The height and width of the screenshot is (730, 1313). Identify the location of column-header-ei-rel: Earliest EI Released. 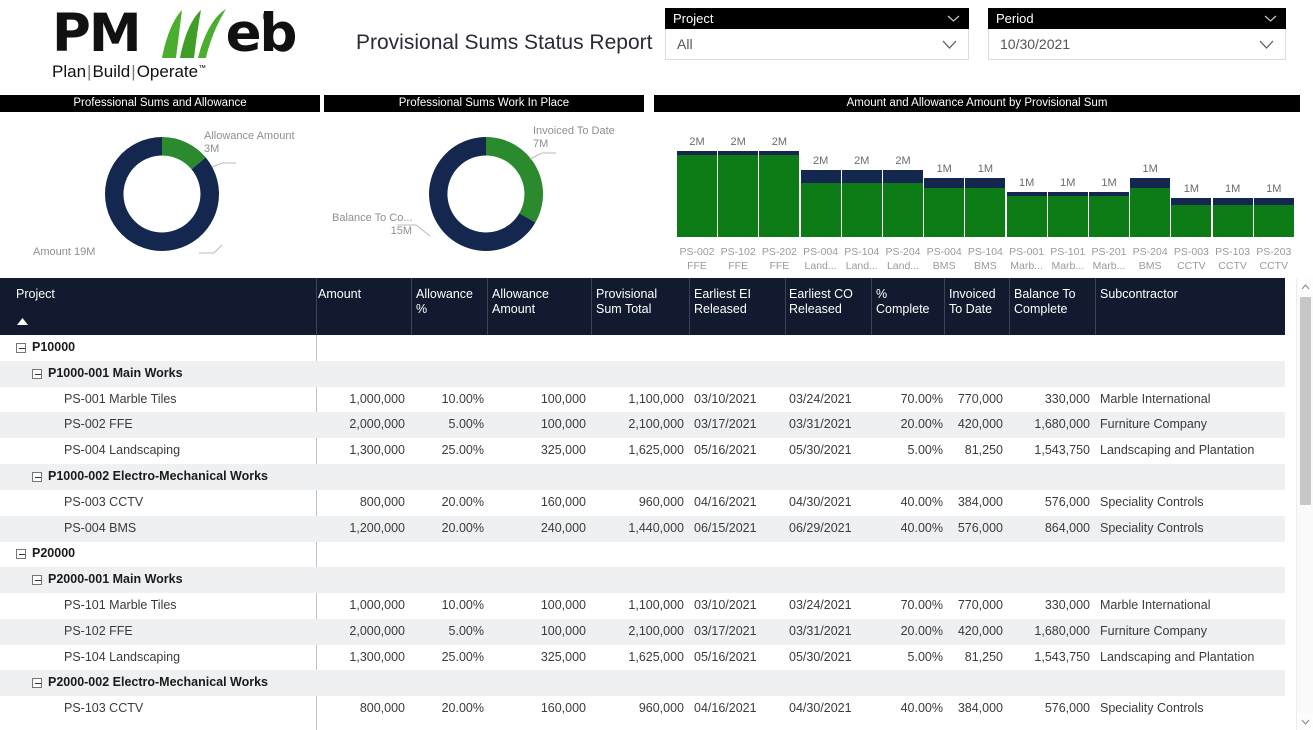
(734, 302).